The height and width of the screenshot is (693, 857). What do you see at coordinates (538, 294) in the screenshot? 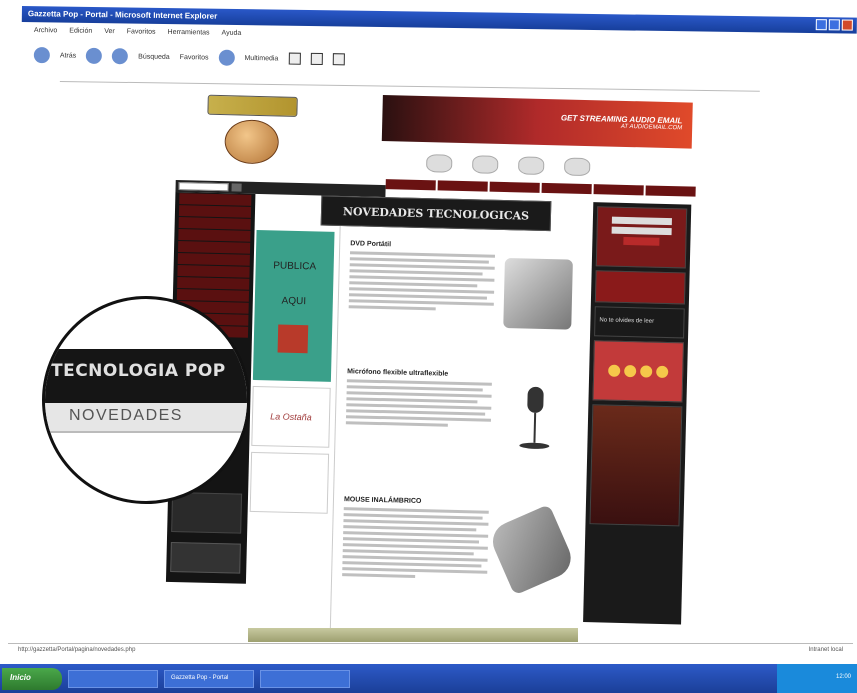
I see `dvd-player-image` at bounding box center [538, 294].